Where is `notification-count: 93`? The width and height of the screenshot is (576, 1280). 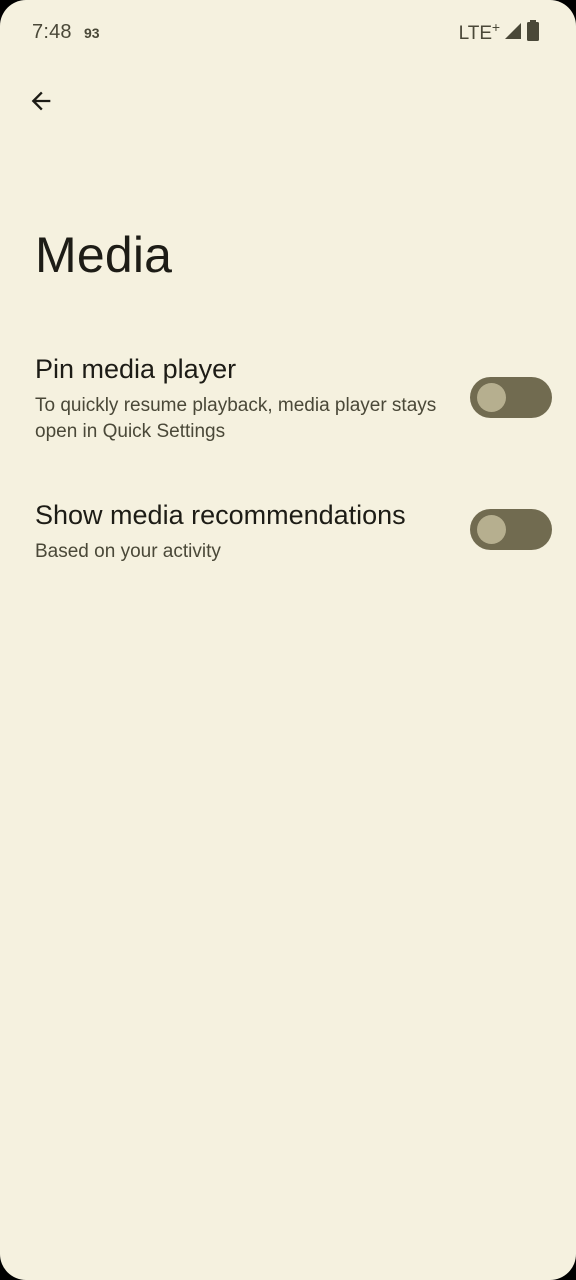
notification-count: 93 is located at coordinates (92, 33).